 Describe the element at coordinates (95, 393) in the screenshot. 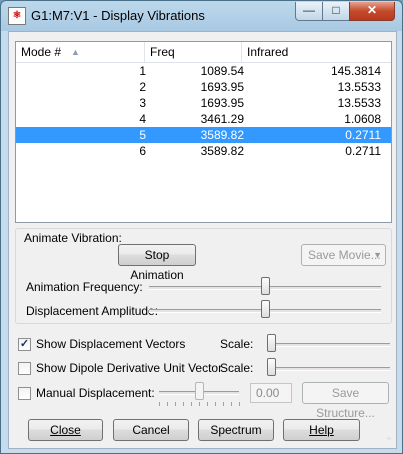

I see `manual-displacement-label: Manual Displacement:` at that location.